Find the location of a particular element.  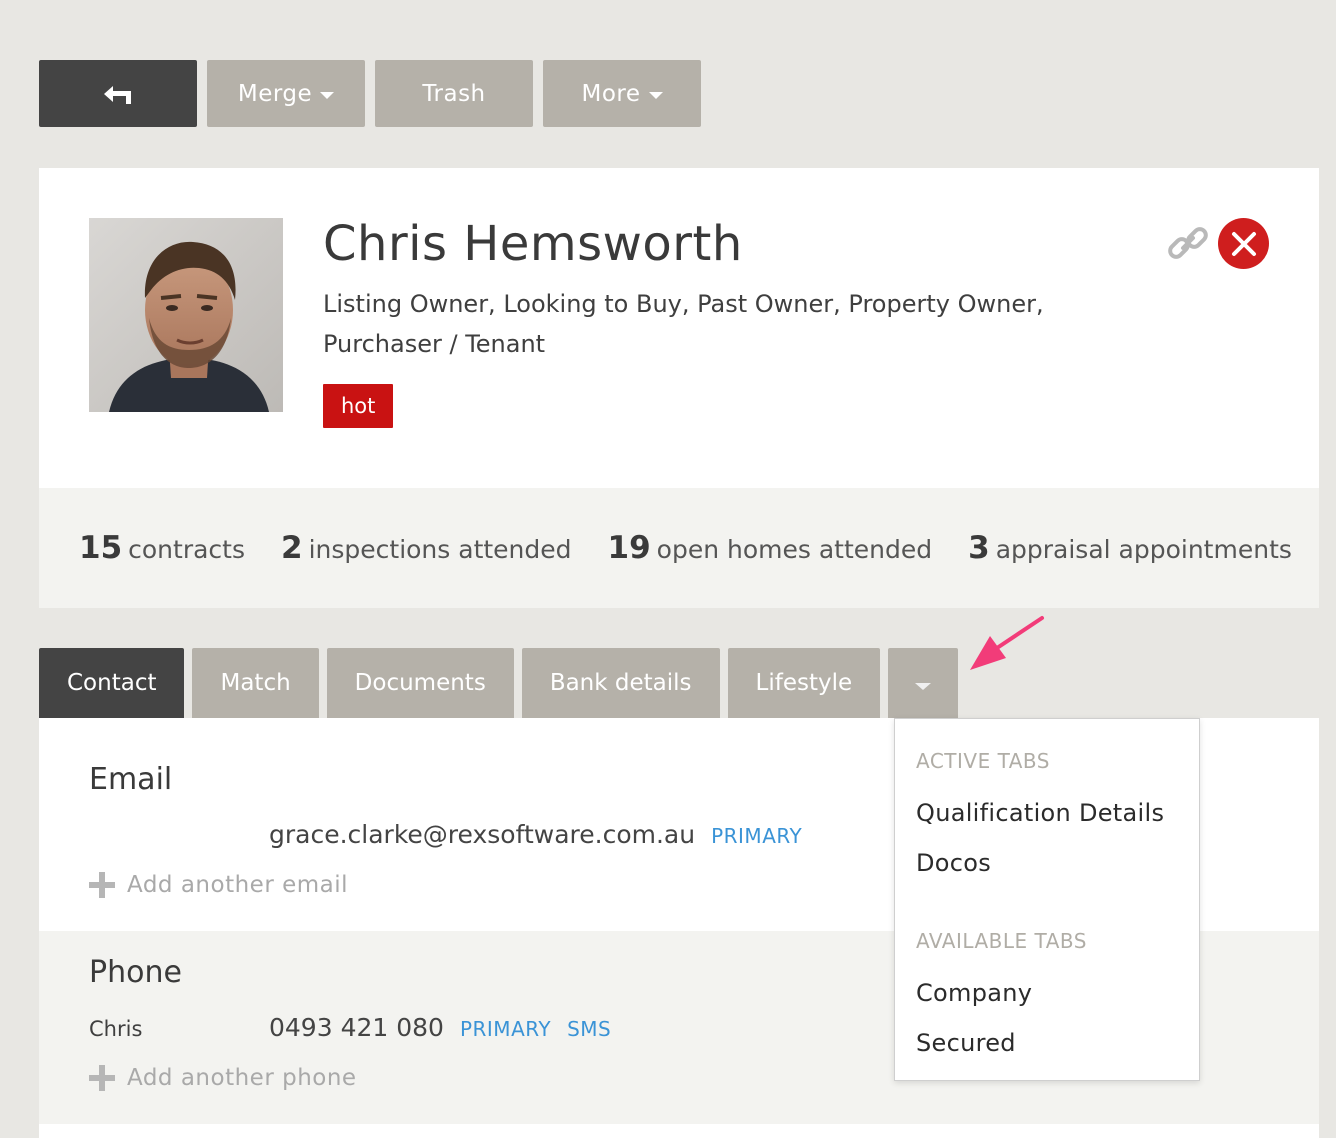

merge-button: Merge is located at coordinates (286, 93).